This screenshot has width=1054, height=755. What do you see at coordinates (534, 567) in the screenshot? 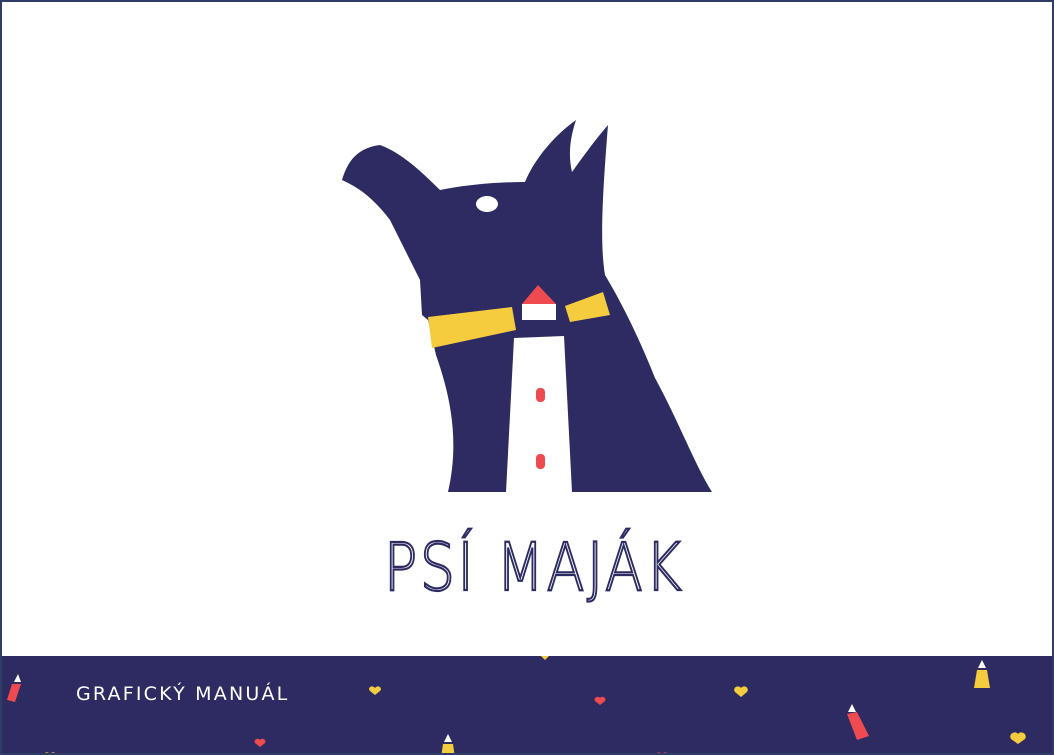
I see `logo-wordmark: PSÍ MAJÁK` at bounding box center [534, 567].